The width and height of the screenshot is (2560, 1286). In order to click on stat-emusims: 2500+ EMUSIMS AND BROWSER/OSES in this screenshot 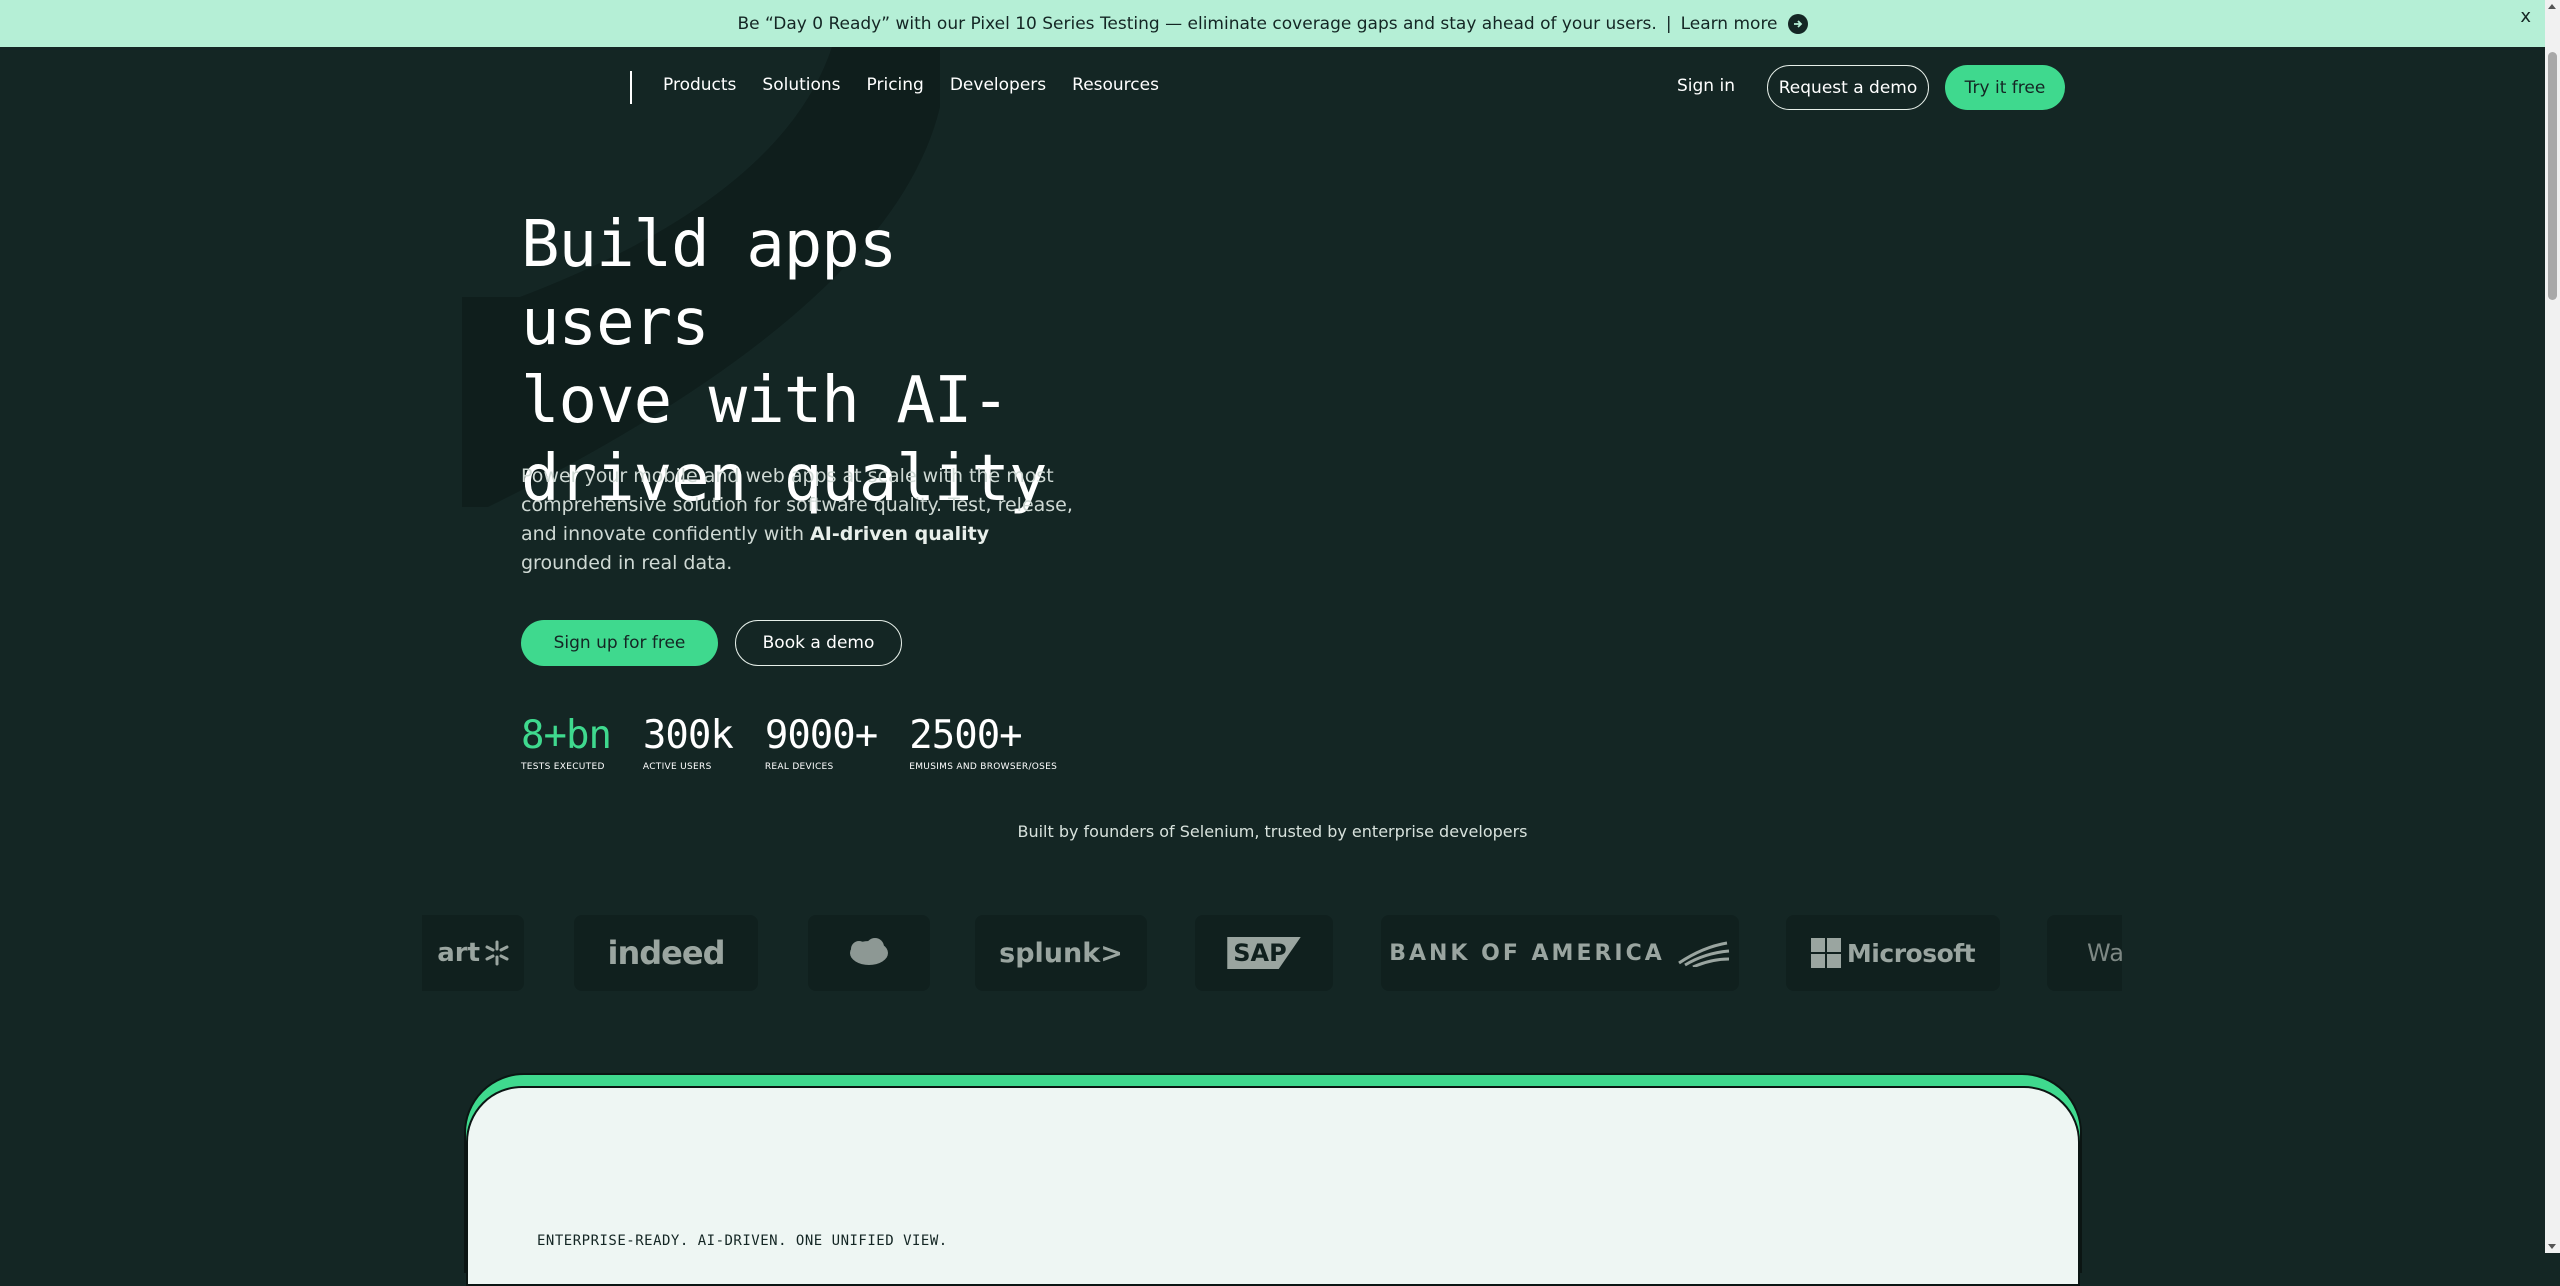, I will do `click(983, 742)`.